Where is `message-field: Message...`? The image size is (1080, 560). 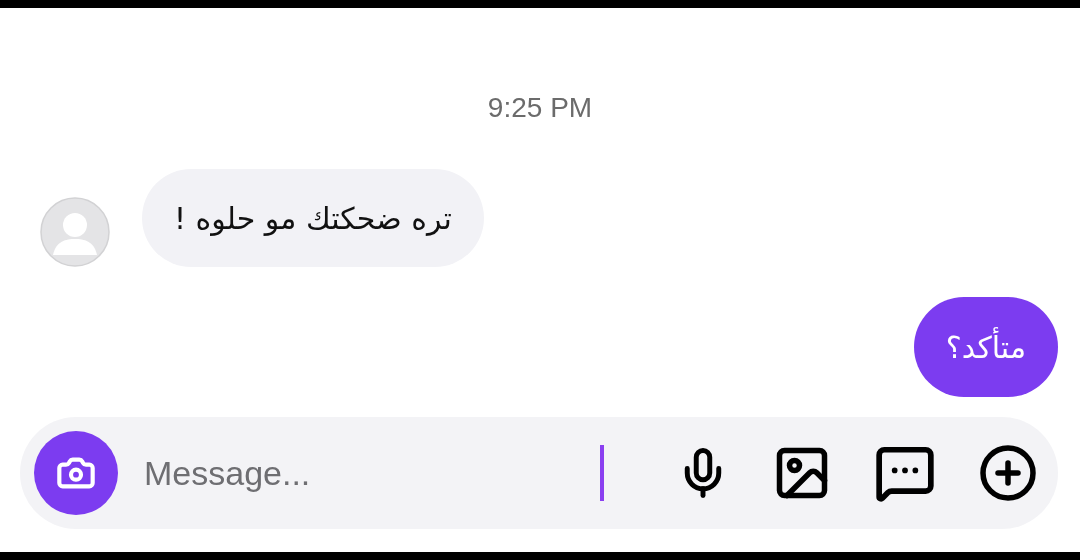 message-field: Message... is located at coordinates (371, 473).